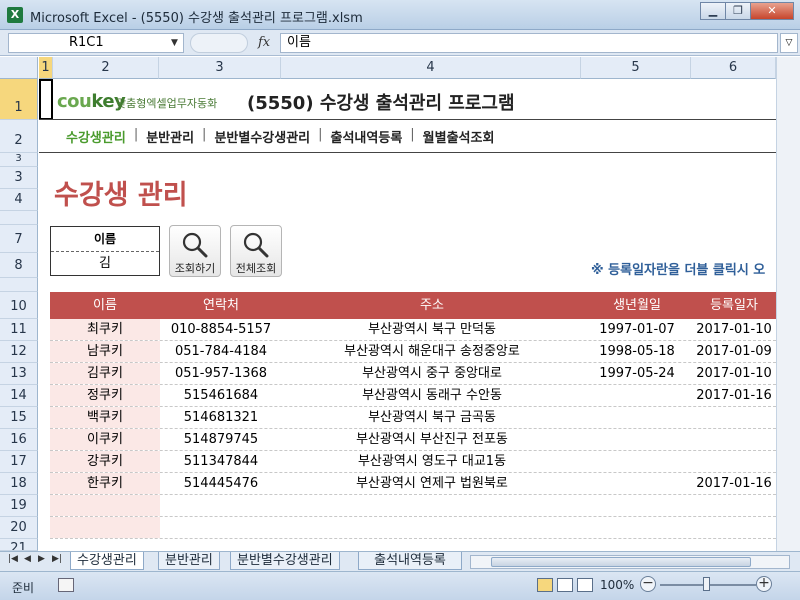 This screenshot has height=600, width=800. Describe the element at coordinates (220, 68) in the screenshot. I see `column-header: 3` at that location.